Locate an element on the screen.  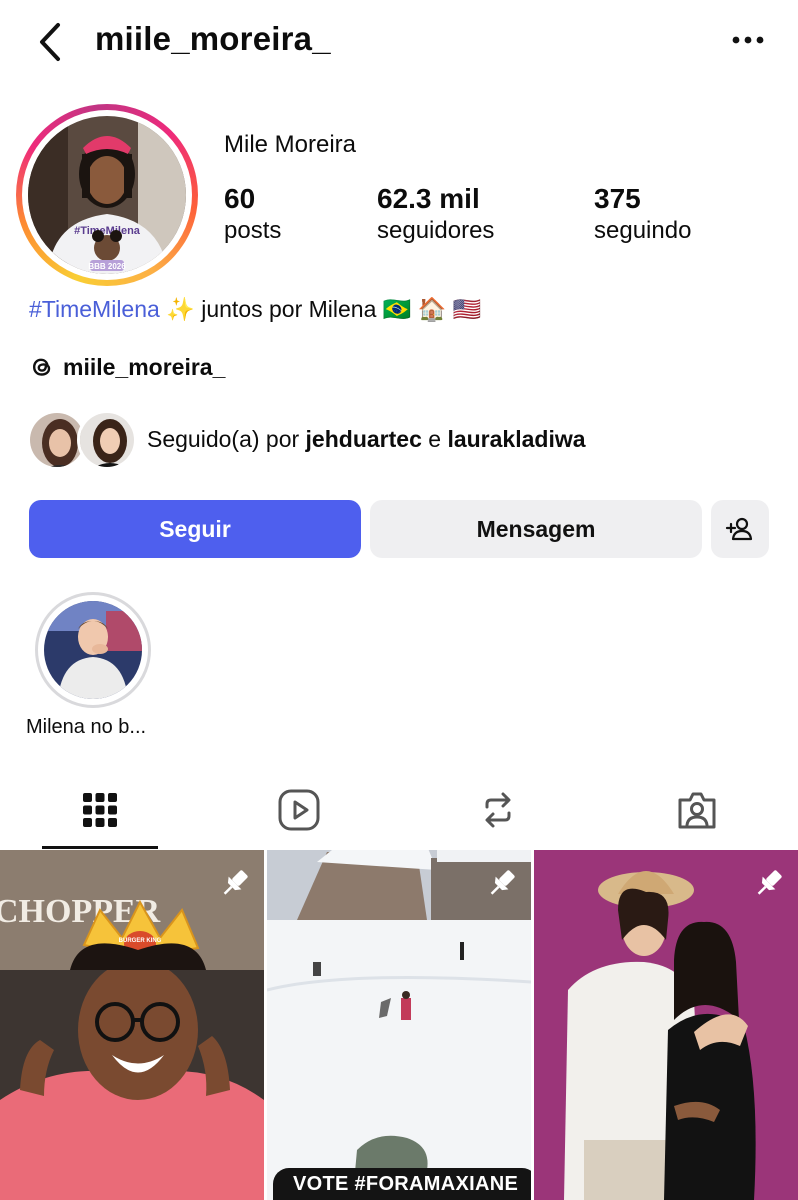
following-count: 375 seguindo is located at coordinates (642, 214).